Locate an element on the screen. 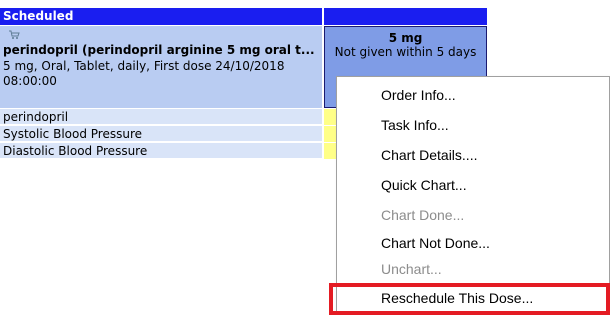 Image resolution: width=610 pixels, height=315 pixels. sub-row-label: Systolic Blood Pressure is located at coordinates (161, 134).